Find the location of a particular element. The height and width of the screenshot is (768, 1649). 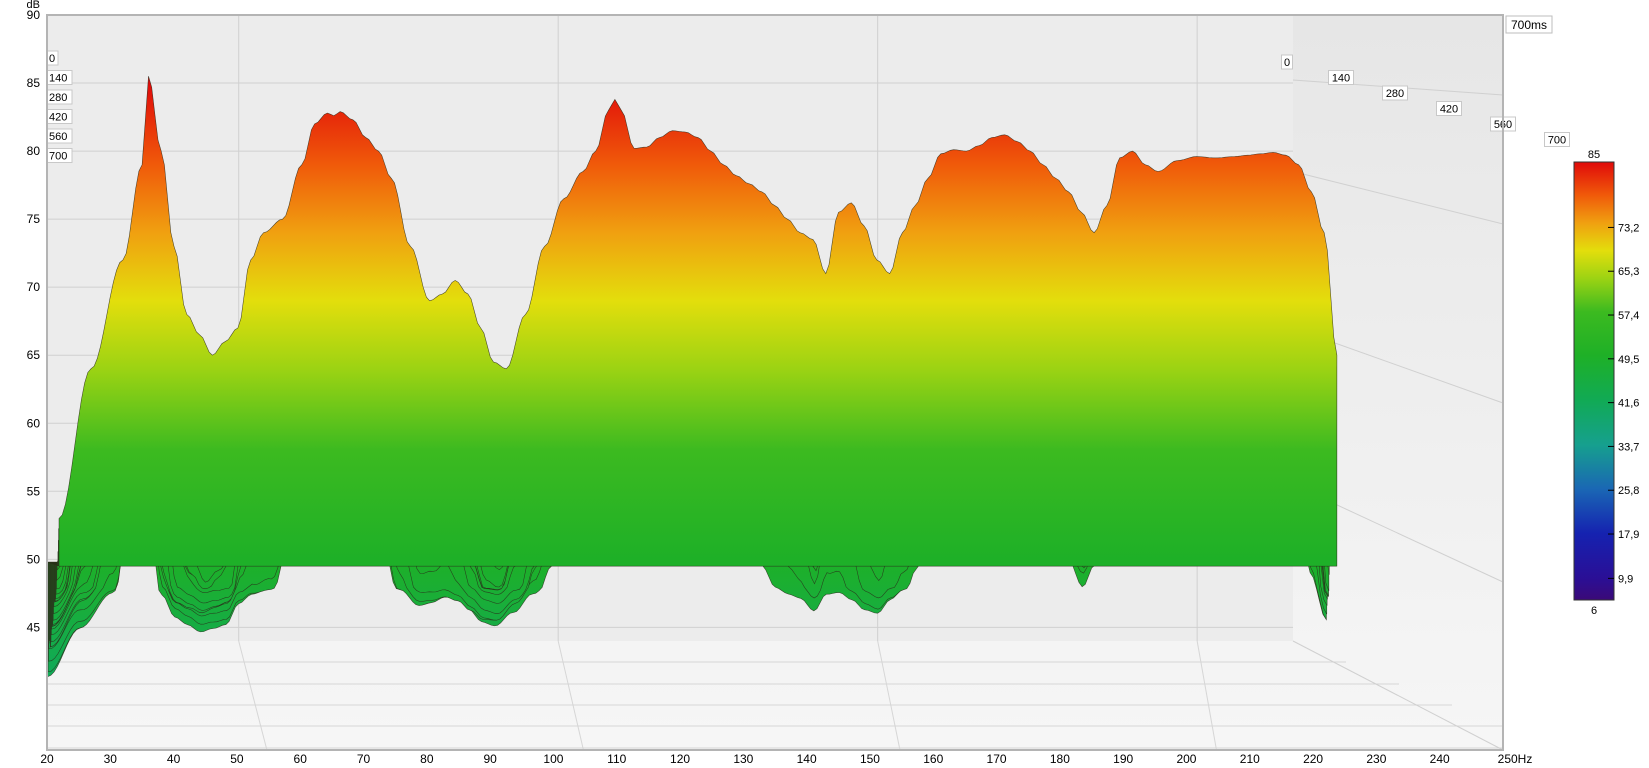

x-tick-label: 190 is located at coordinates (1123, 759).